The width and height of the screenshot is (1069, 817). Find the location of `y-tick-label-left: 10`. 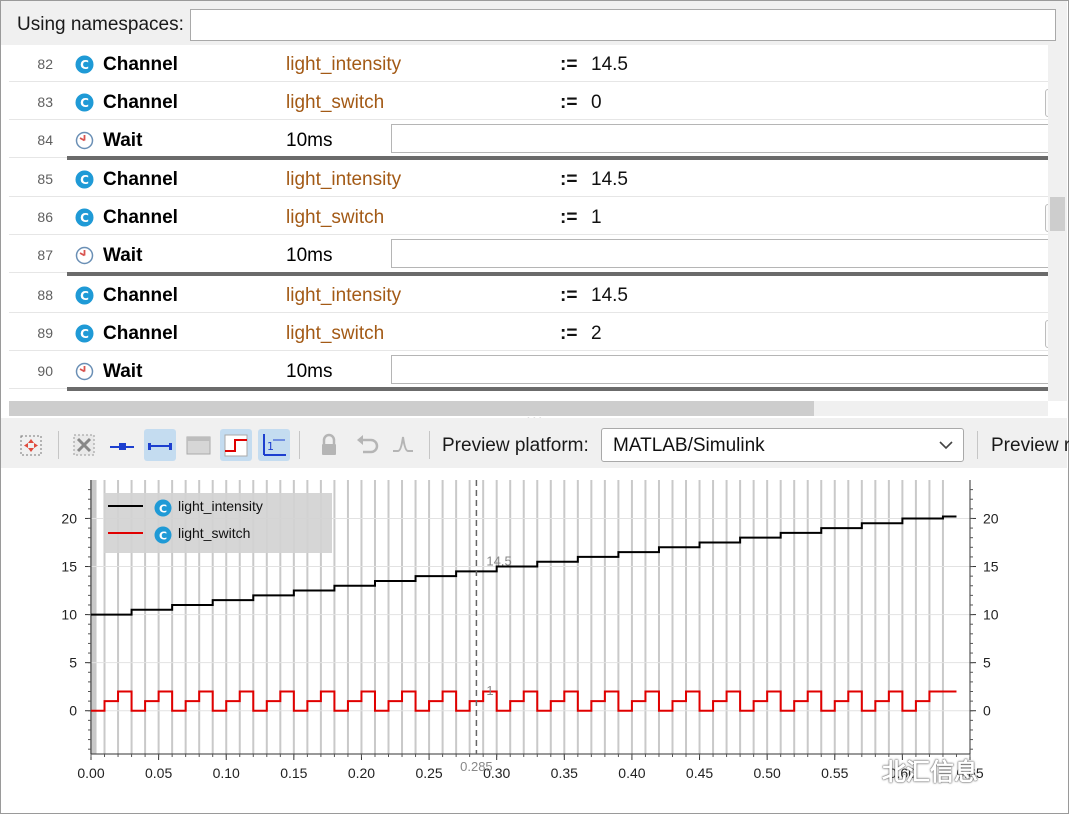

y-tick-label-left: 10 is located at coordinates (69, 615).